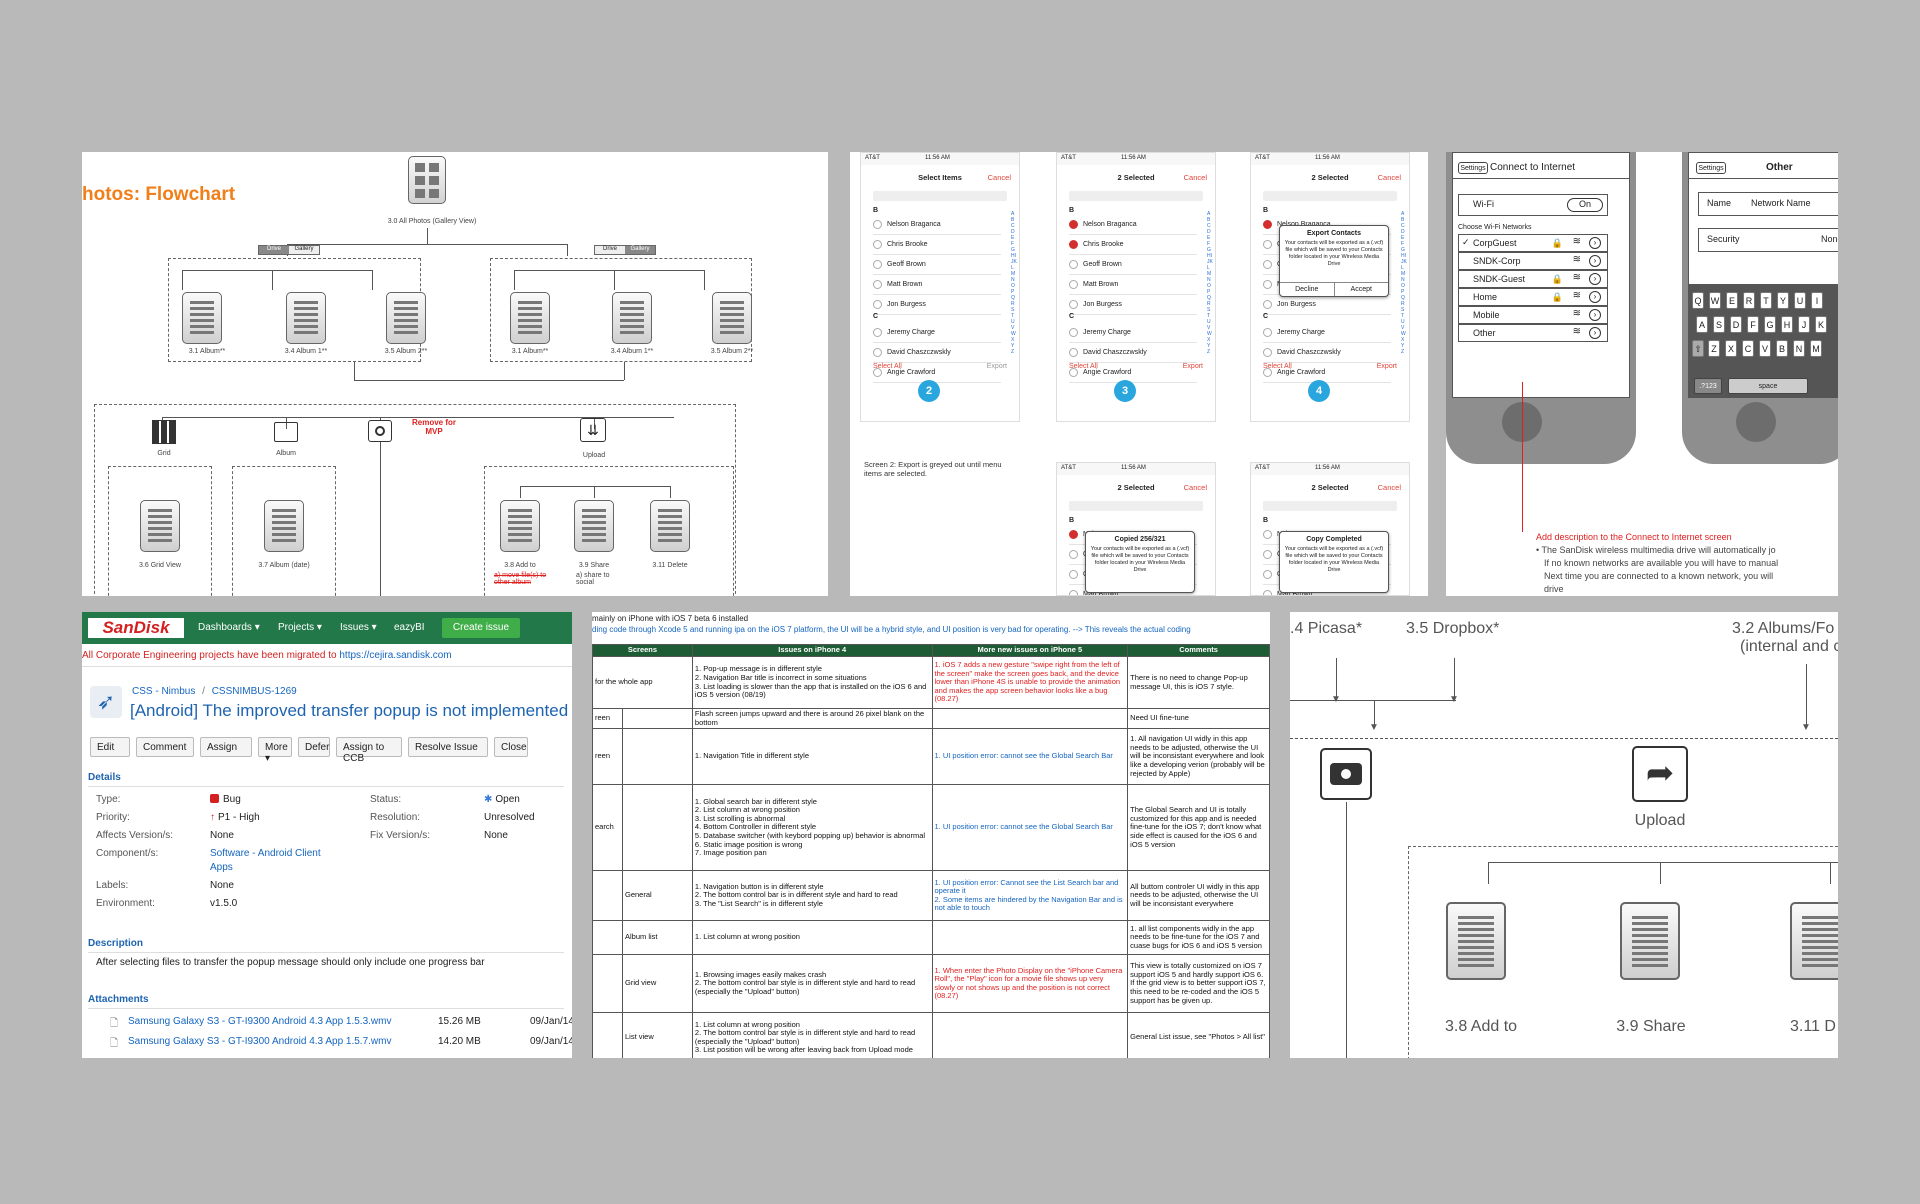 This screenshot has height=1204, width=1920. Describe the element at coordinates (1732, 300) in the screenshot. I see `keyboard-key: E` at that location.